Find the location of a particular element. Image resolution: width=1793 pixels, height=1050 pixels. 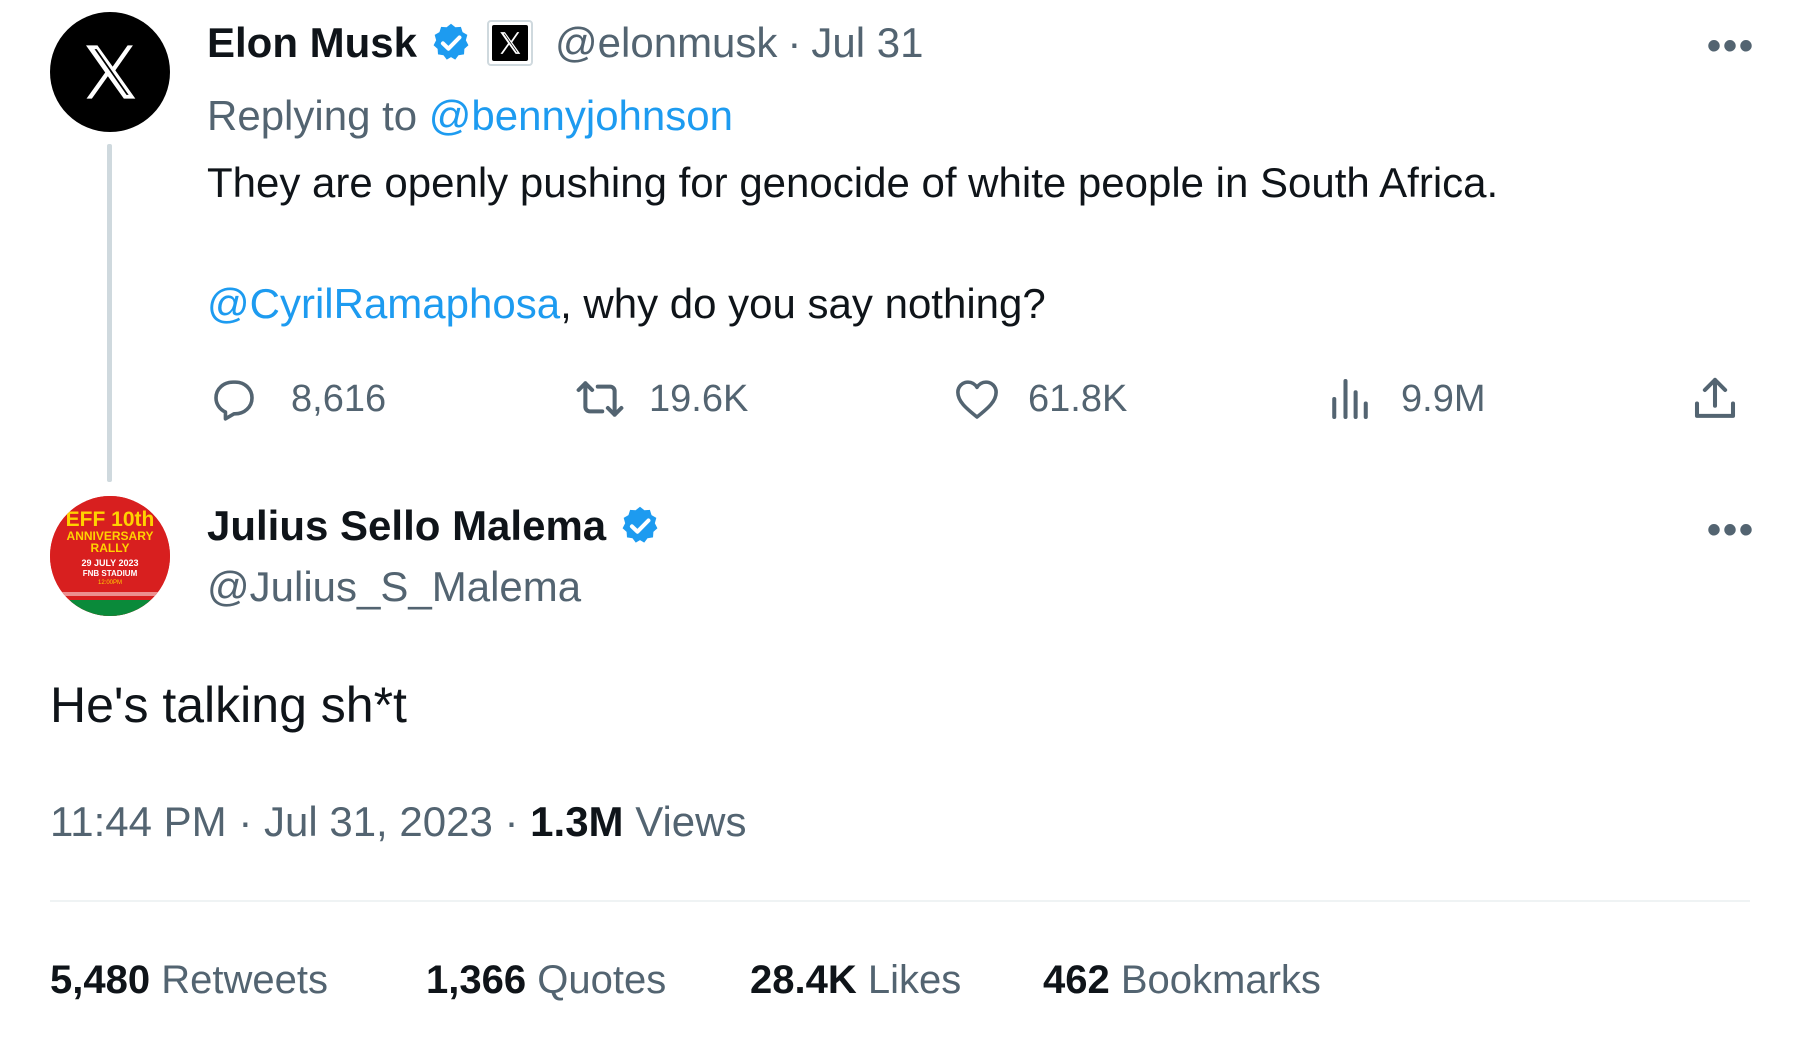

thread-line is located at coordinates (109, 313).